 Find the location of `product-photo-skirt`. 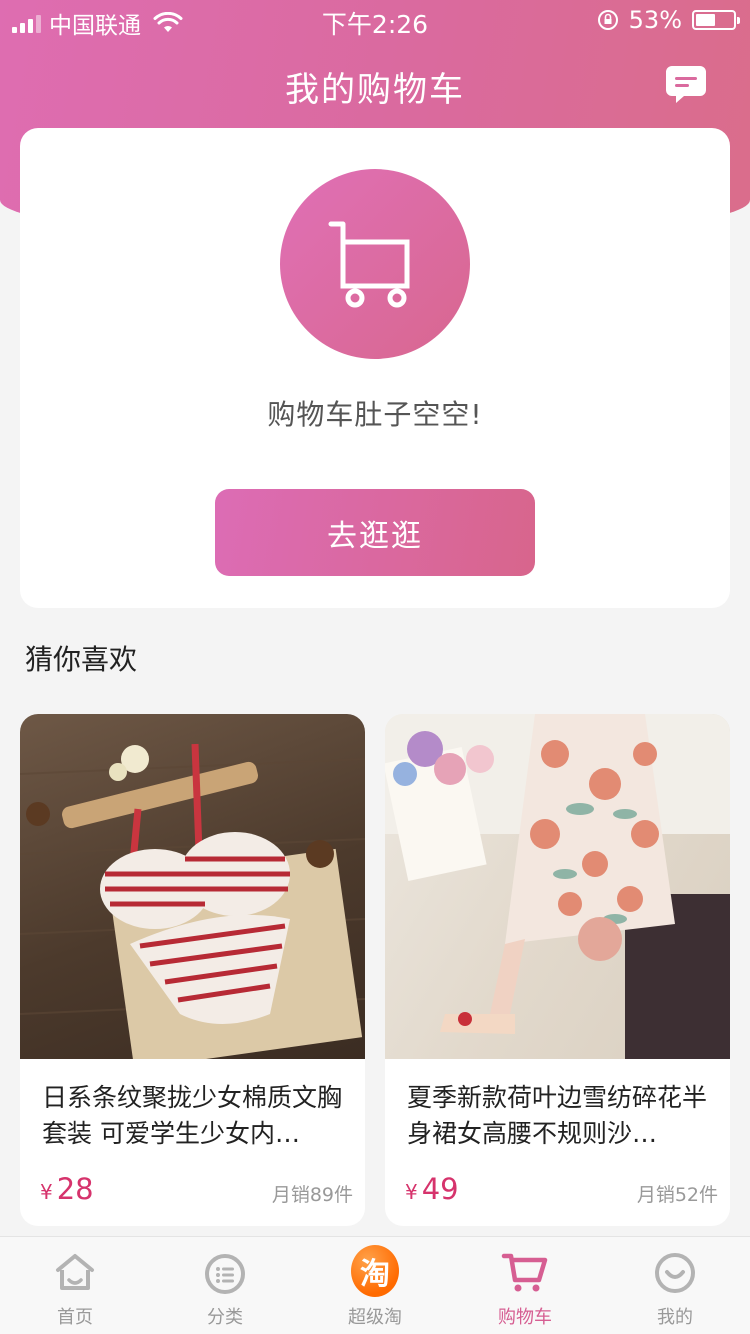

product-photo-skirt is located at coordinates (557, 886).